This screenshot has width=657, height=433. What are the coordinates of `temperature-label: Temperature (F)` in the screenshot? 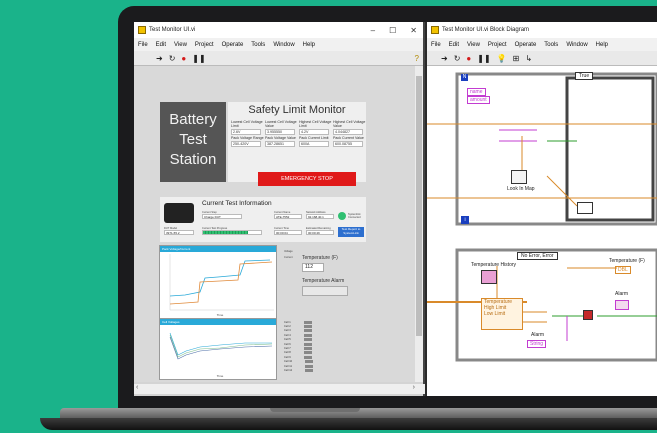 It's located at (320, 258).